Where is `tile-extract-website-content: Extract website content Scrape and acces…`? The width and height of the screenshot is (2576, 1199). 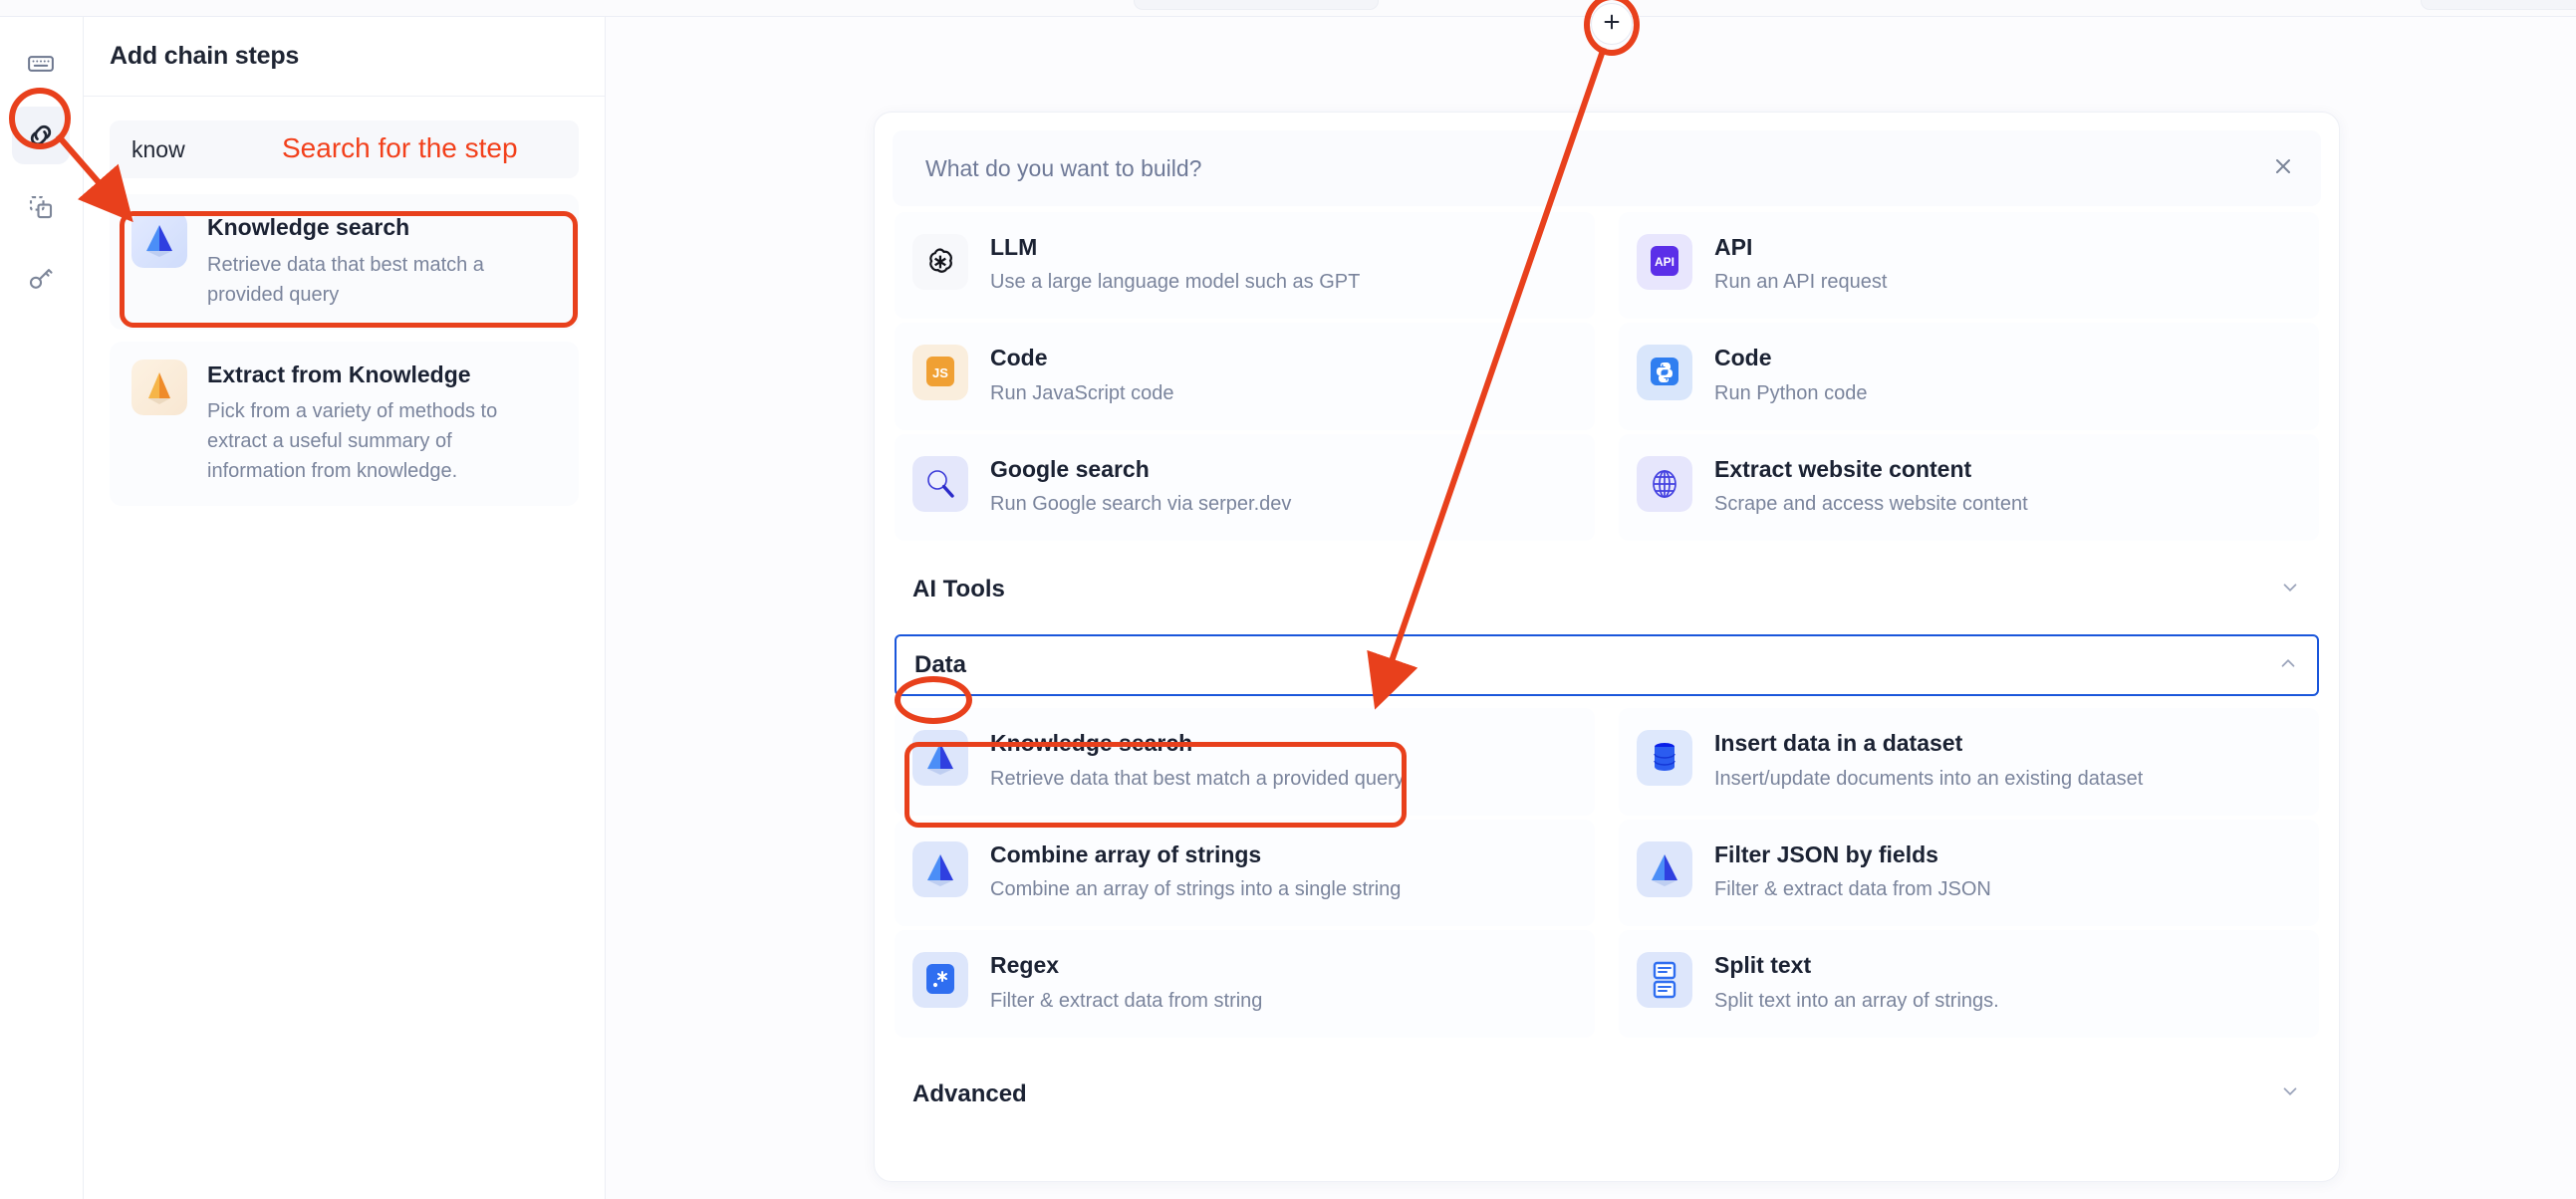
tile-extract-website-content: Extract website content Scrape and acces… is located at coordinates (1969, 487).